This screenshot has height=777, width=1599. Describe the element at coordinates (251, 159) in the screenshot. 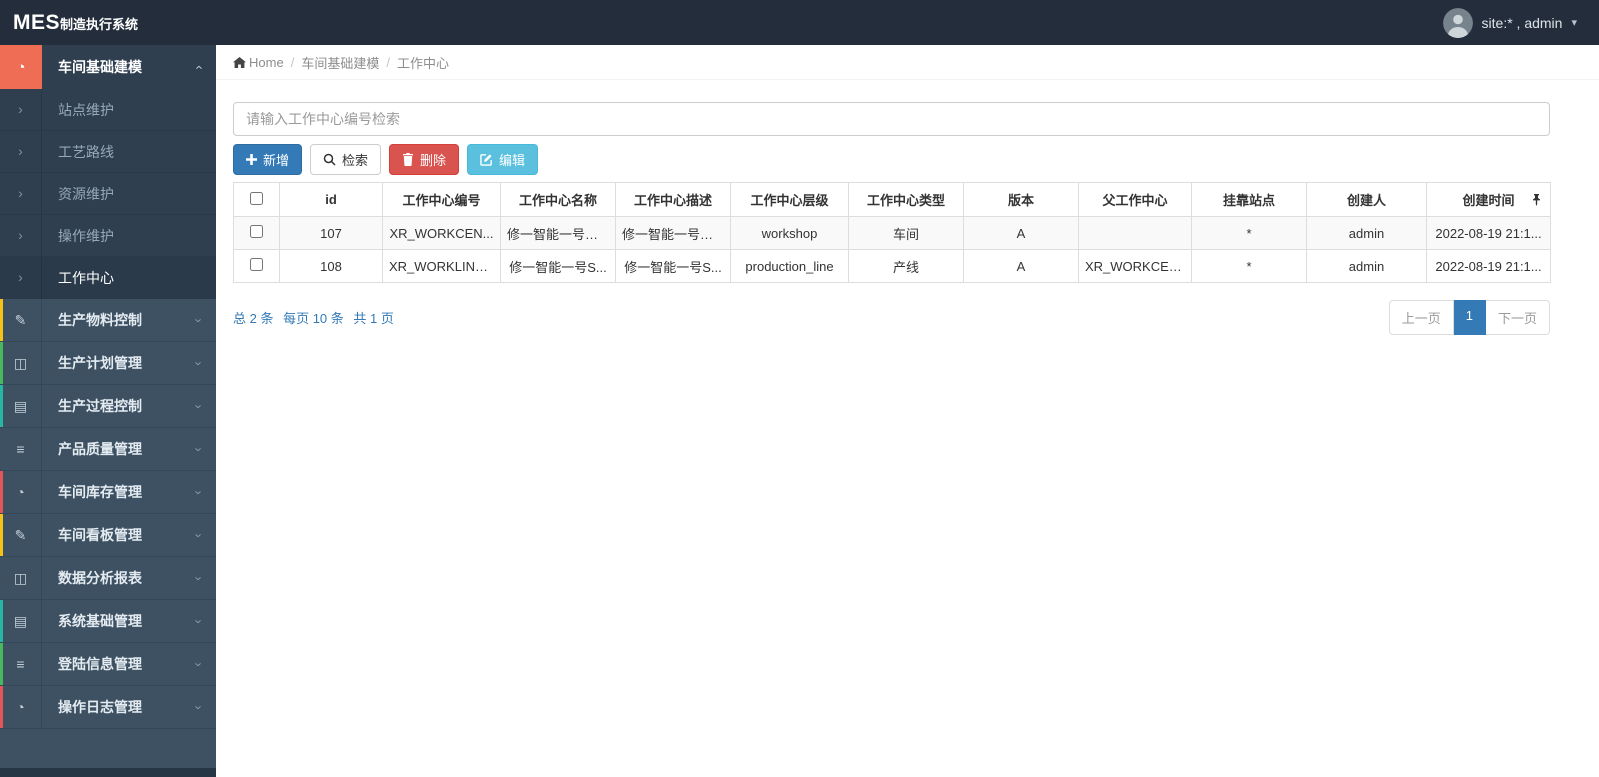

I see `plus-icon` at that location.